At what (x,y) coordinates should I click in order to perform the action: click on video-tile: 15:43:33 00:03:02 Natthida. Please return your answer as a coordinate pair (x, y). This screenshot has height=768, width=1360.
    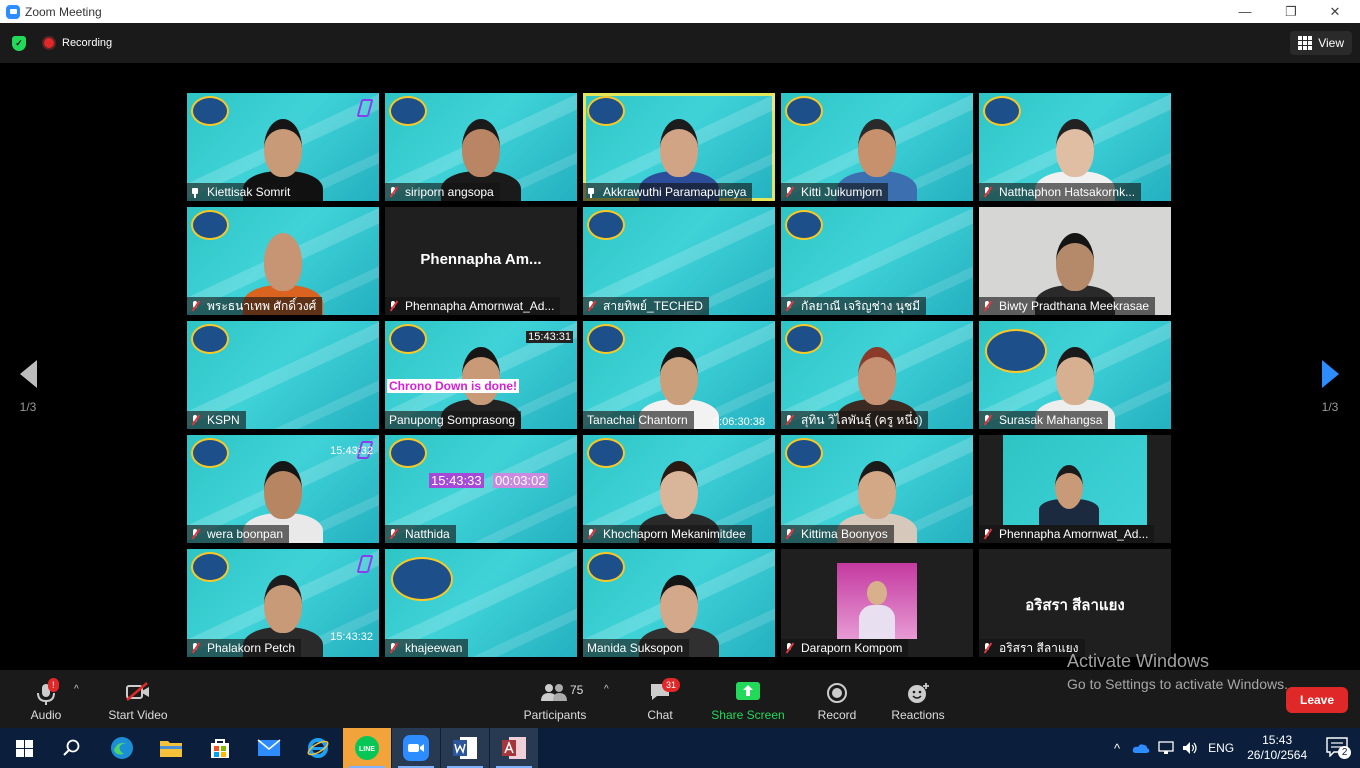
    Looking at the image, I should click on (481, 489).